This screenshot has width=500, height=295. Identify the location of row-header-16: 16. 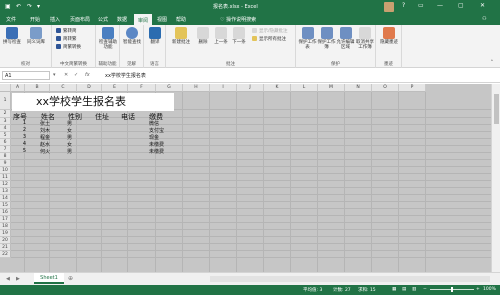
(5, 212).